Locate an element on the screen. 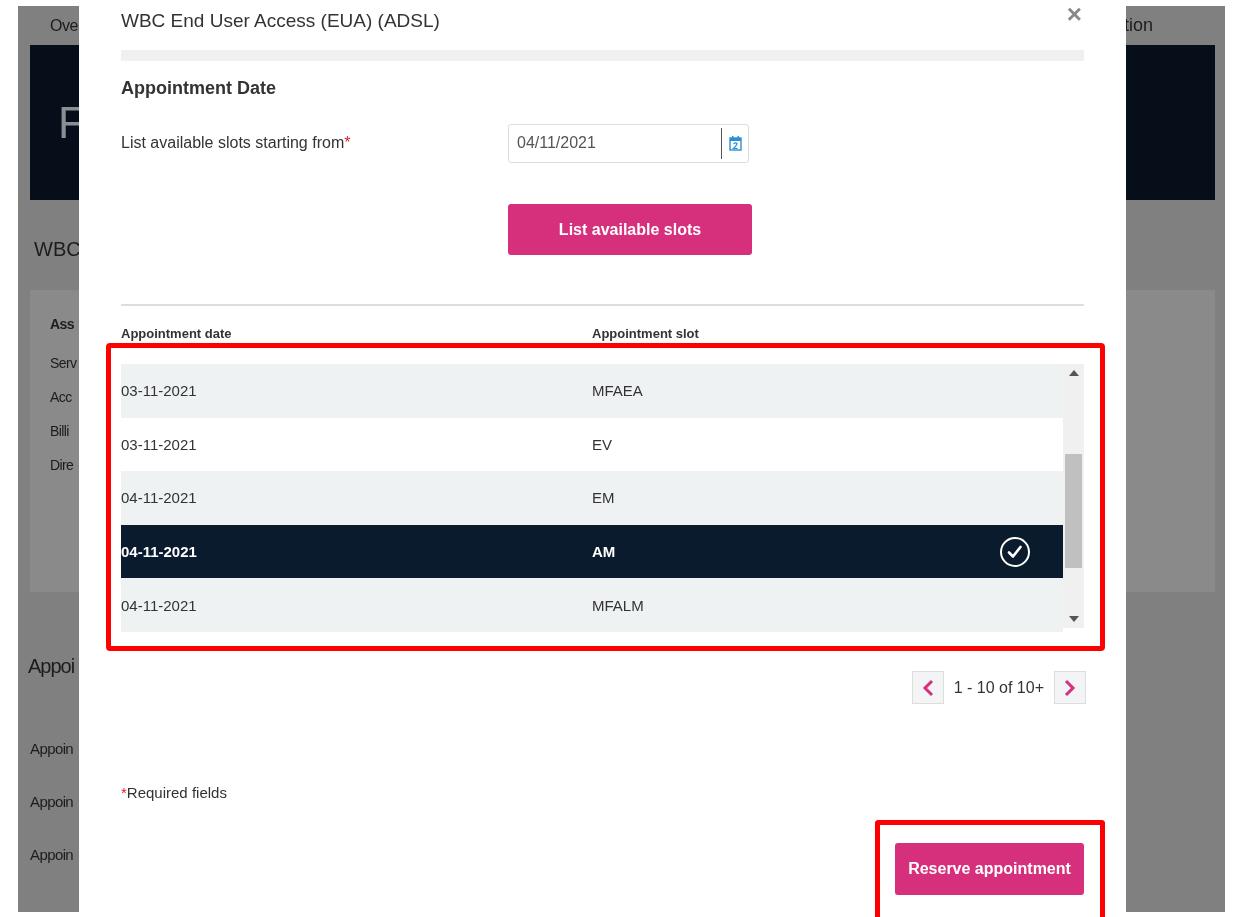 This screenshot has width=1237, height=917. nav-tab: Ove is located at coordinates (64, 25).